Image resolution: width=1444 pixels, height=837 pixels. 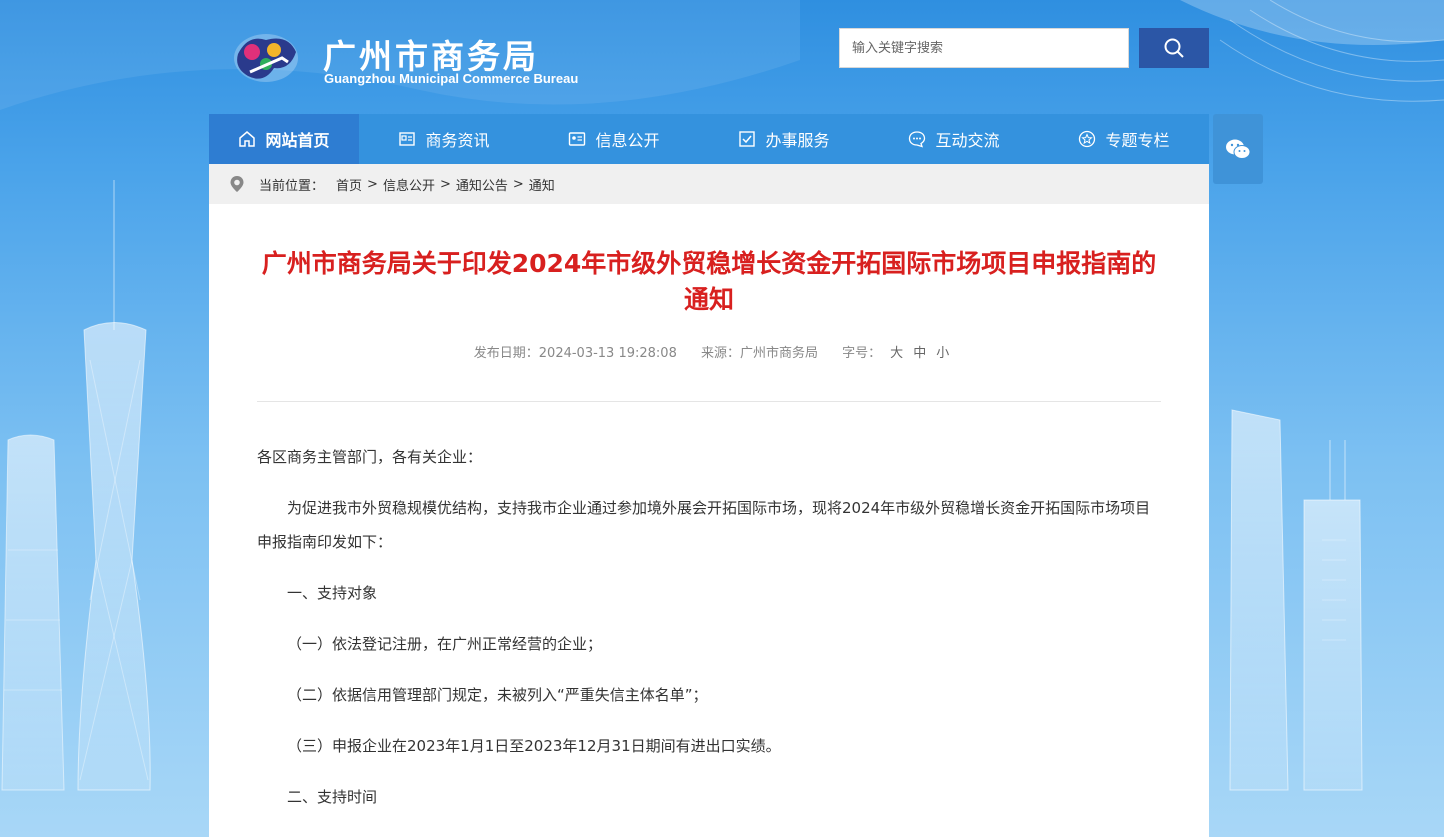 What do you see at coordinates (445, 644) in the screenshot?
I see `paragraph-list-item: （一）依法登记注册，在广州正常经营的企业；` at bounding box center [445, 644].